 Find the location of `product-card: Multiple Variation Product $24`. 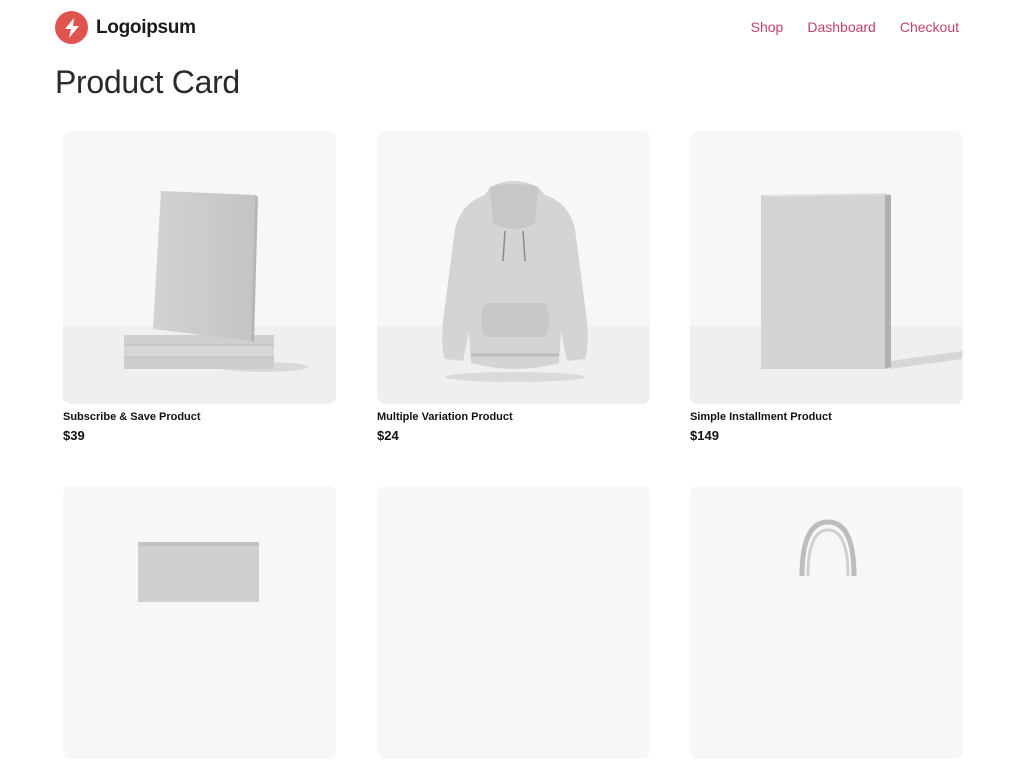

product-card: Multiple Variation Product $24 is located at coordinates (513, 287).